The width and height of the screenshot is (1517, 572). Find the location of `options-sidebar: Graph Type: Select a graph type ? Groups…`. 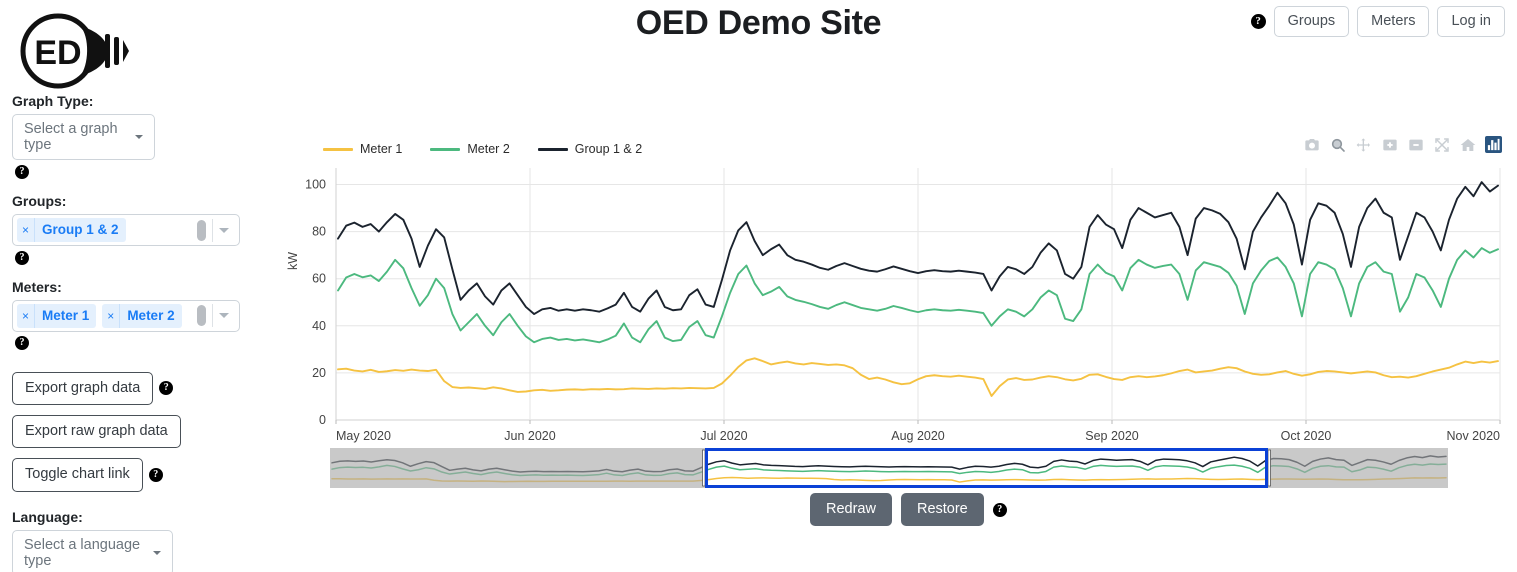

options-sidebar: Graph Type: Select a graph type ? Groups… is located at coordinates (143, 332).